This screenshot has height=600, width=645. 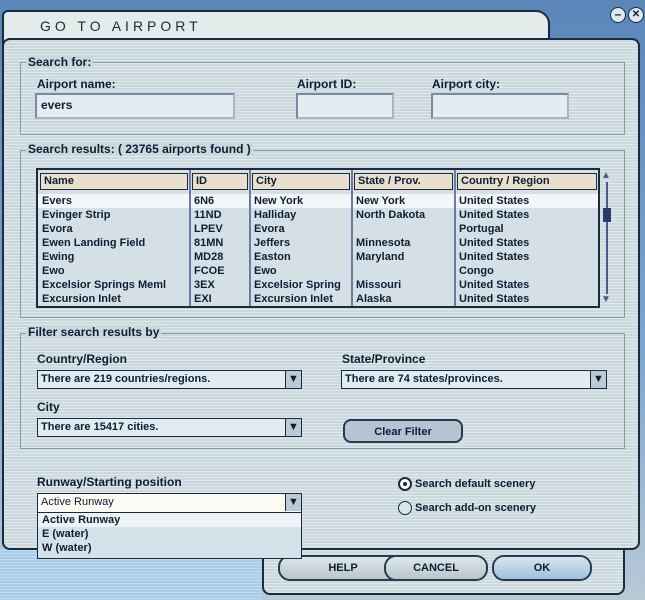 I want to click on table-cell: Halliday, so click(x=275, y=215).